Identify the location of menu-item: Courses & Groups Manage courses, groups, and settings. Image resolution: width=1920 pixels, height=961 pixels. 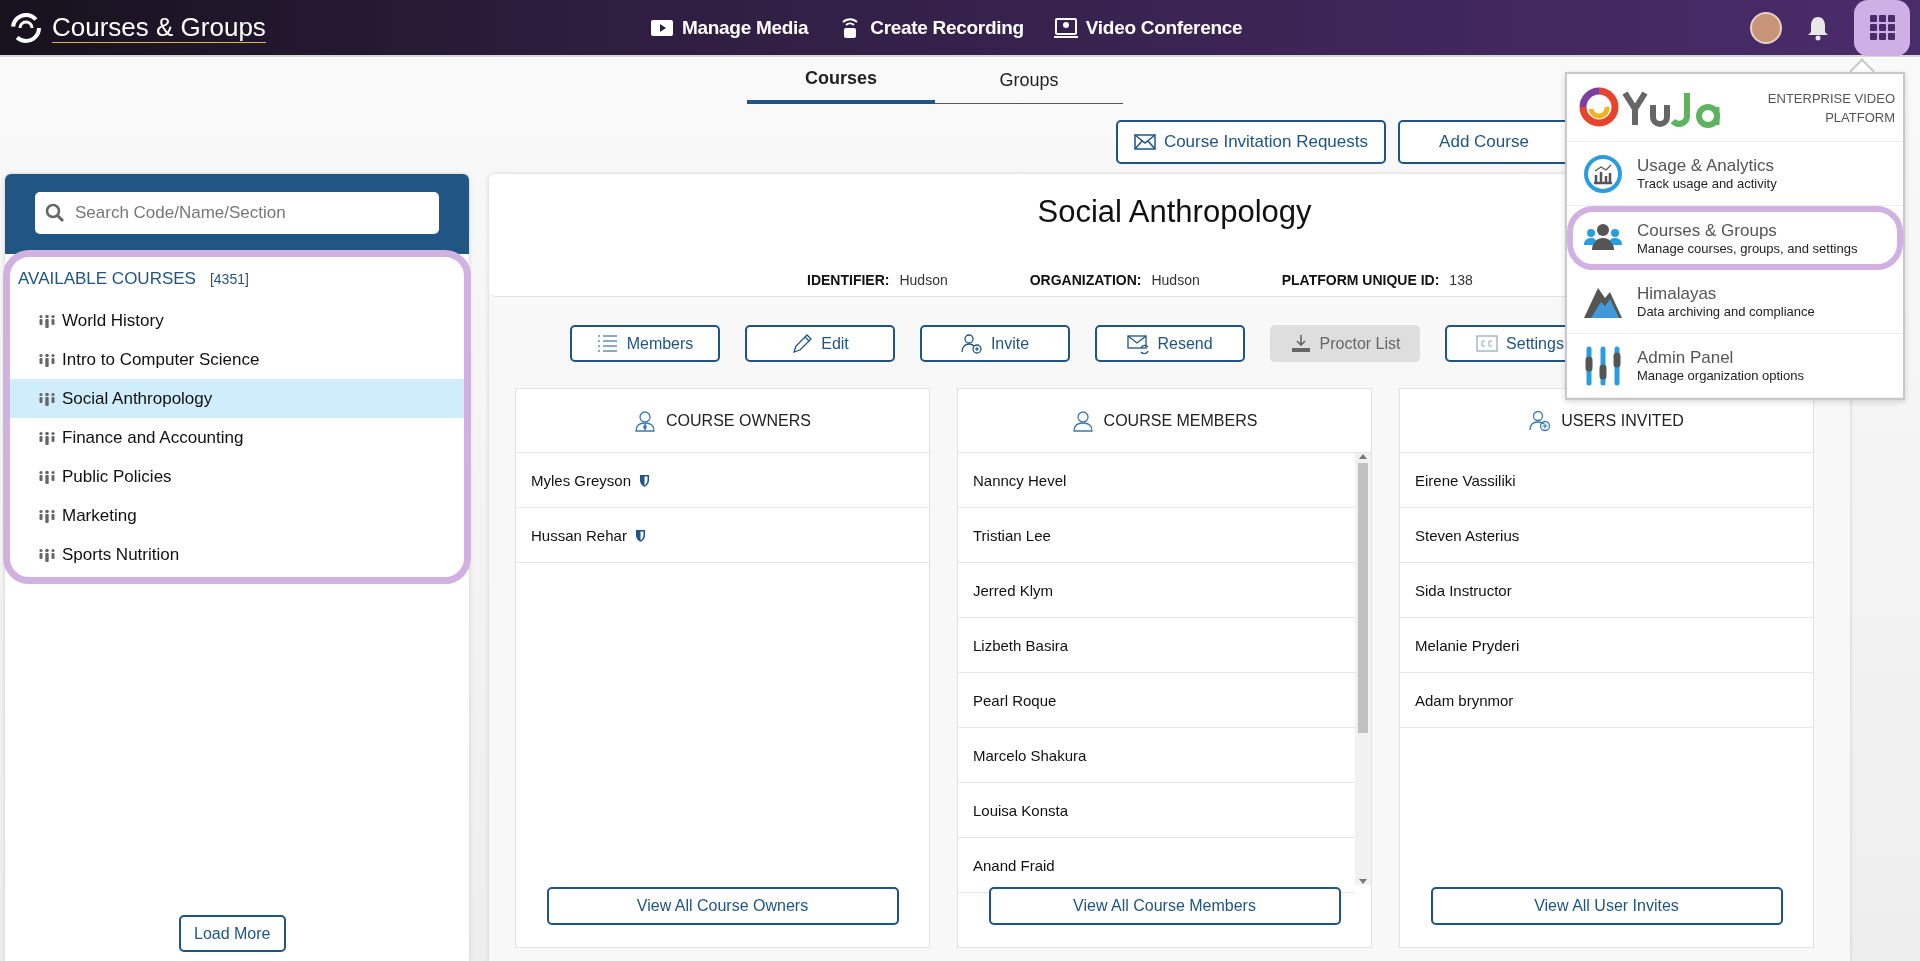
(1735, 238).